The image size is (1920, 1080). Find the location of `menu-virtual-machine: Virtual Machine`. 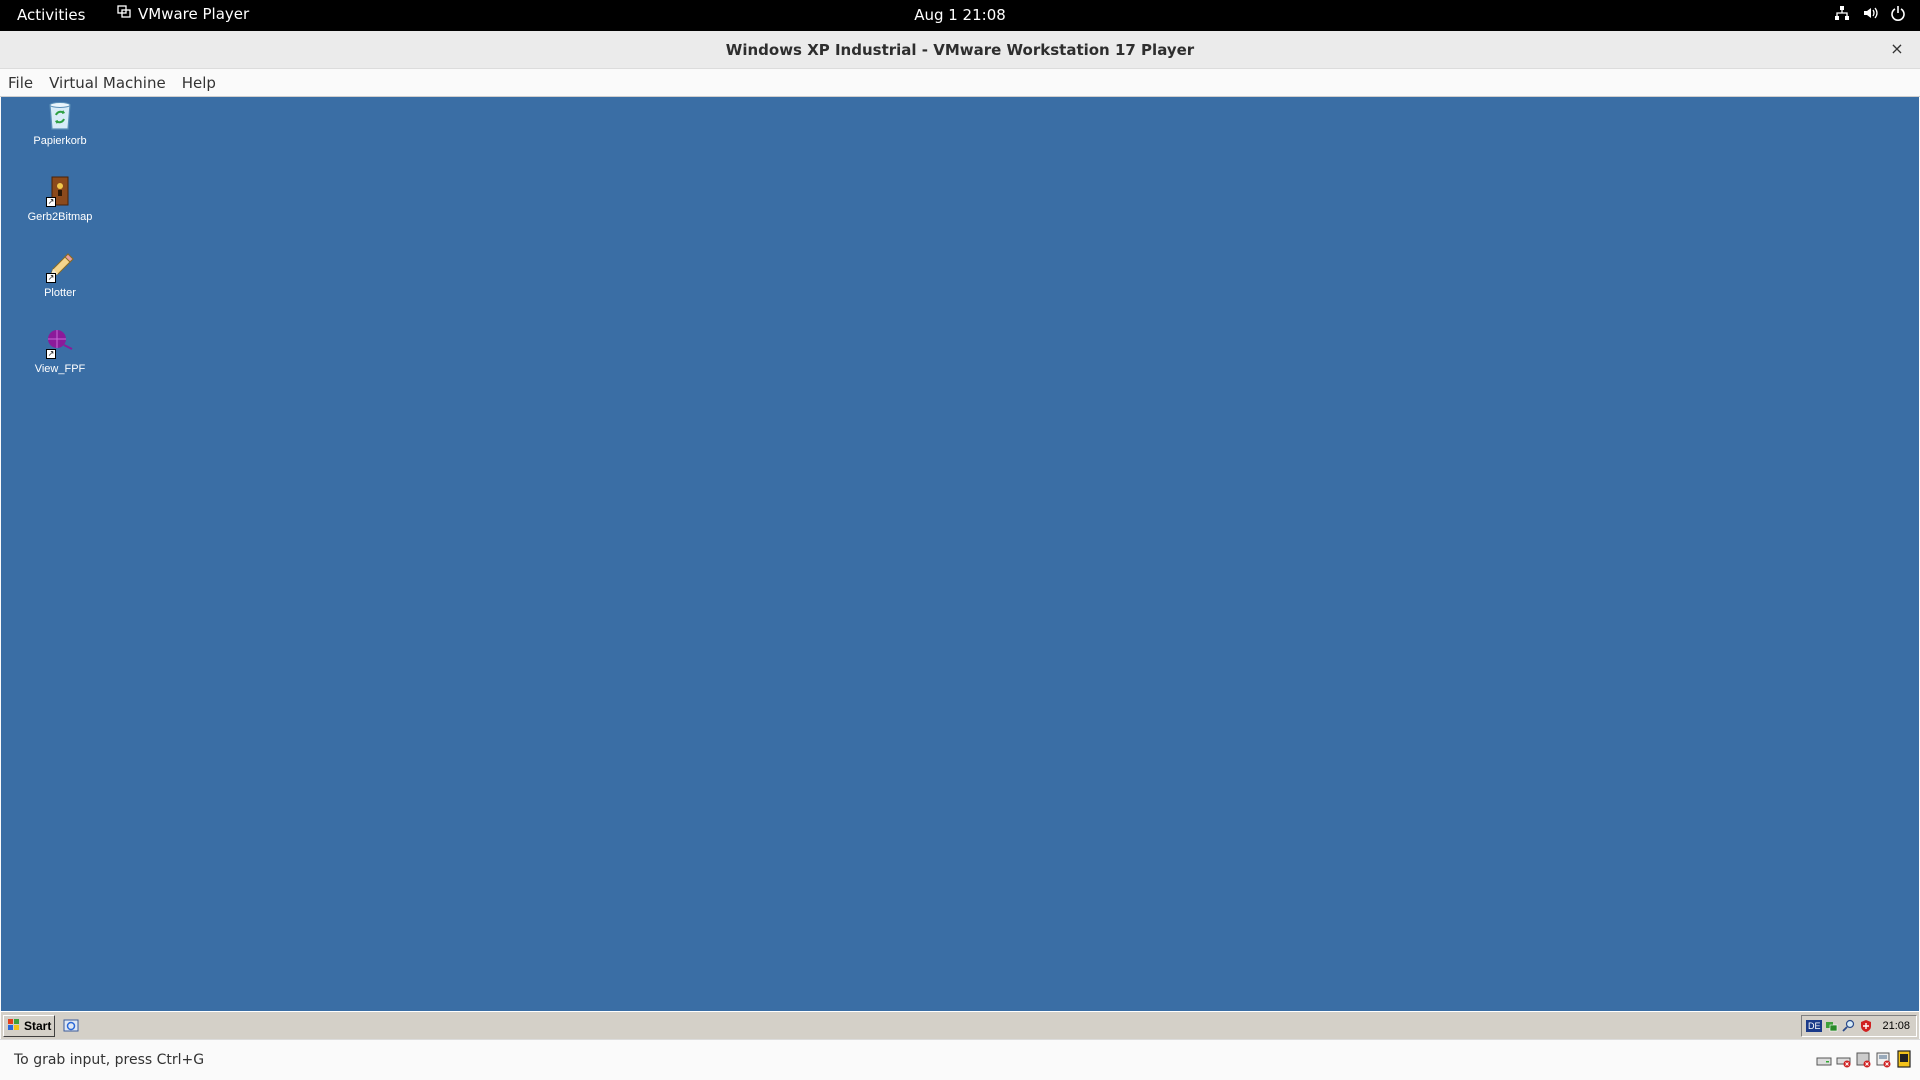

menu-virtual-machine: Virtual Machine is located at coordinates (107, 83).